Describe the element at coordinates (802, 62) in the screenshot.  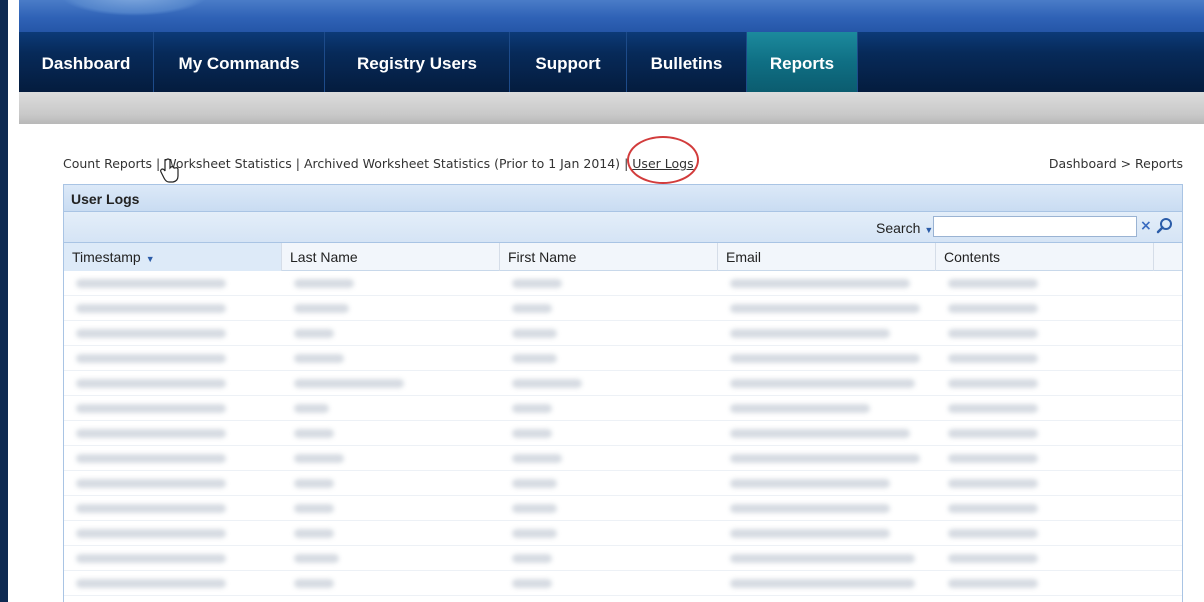
I see `tab-reports: Reports` at that location.